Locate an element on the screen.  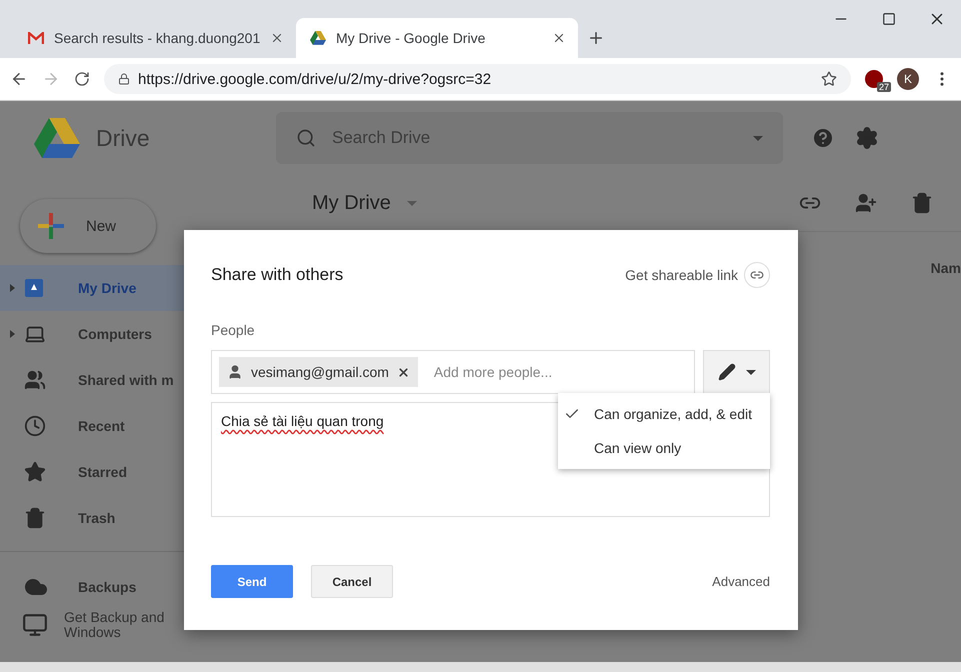
breadcrumb: My Drive is located at coordinates (351, 203).